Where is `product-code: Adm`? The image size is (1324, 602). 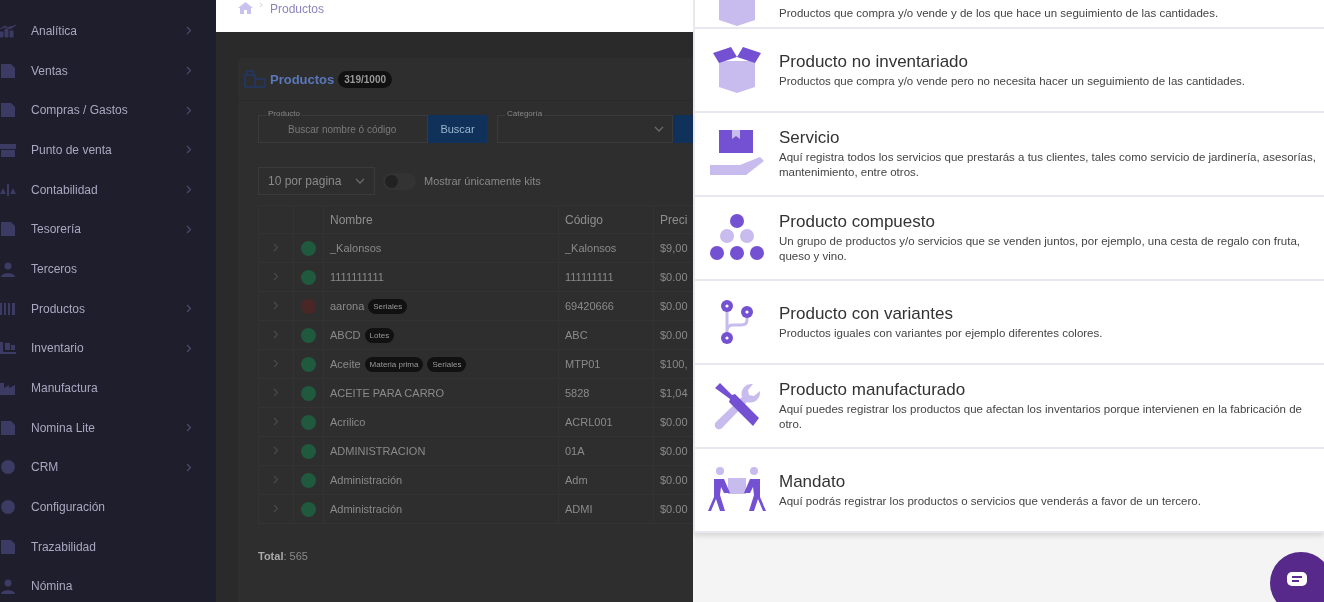 product-code: Adm is located at coordinates (576, 480).